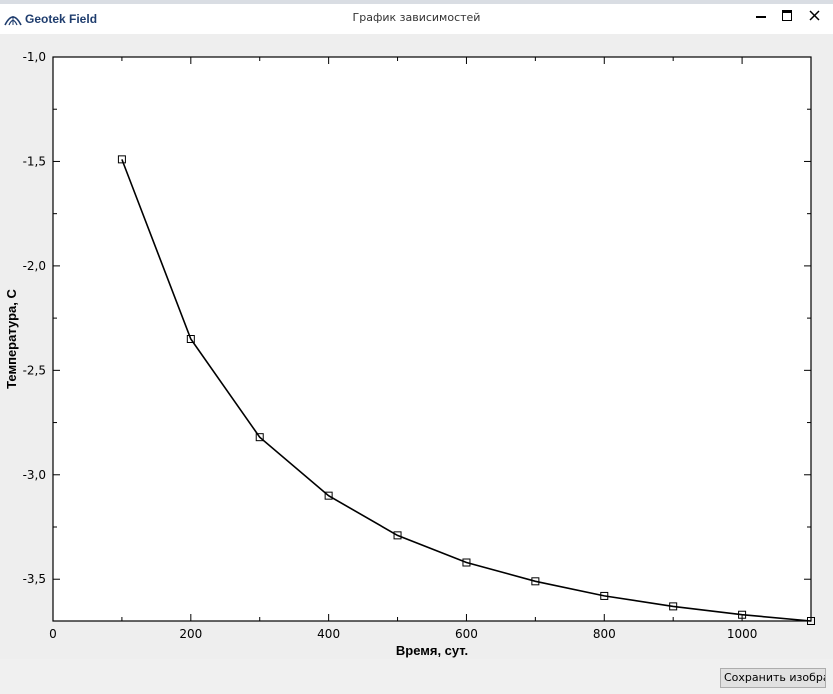  What do you see at coordinates (432, 650) in the screenshot?
I see `x-axis-title: Время, сут.` at bounding box center [432, 650].